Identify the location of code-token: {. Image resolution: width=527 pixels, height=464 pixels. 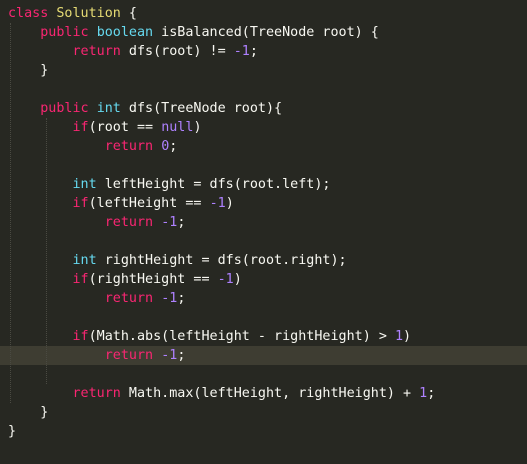
(128, 13).